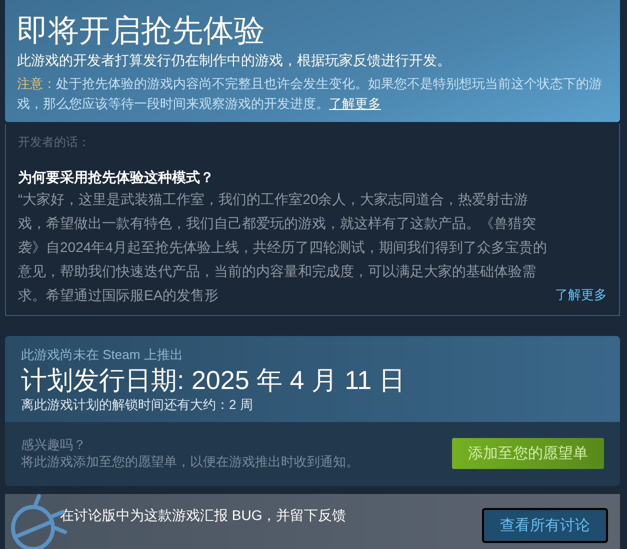 This screenshot has height=549, width=627. Describe the element at coordinates (54, 444) in the screenshot. I see `interest-label: 感兴趣吗？` at that location.